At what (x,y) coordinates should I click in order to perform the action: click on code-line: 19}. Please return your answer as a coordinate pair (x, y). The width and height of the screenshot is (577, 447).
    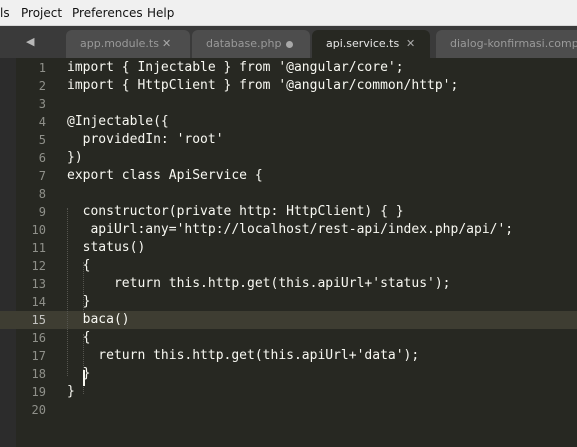
    Looking at the image, I should click on (288, 392).